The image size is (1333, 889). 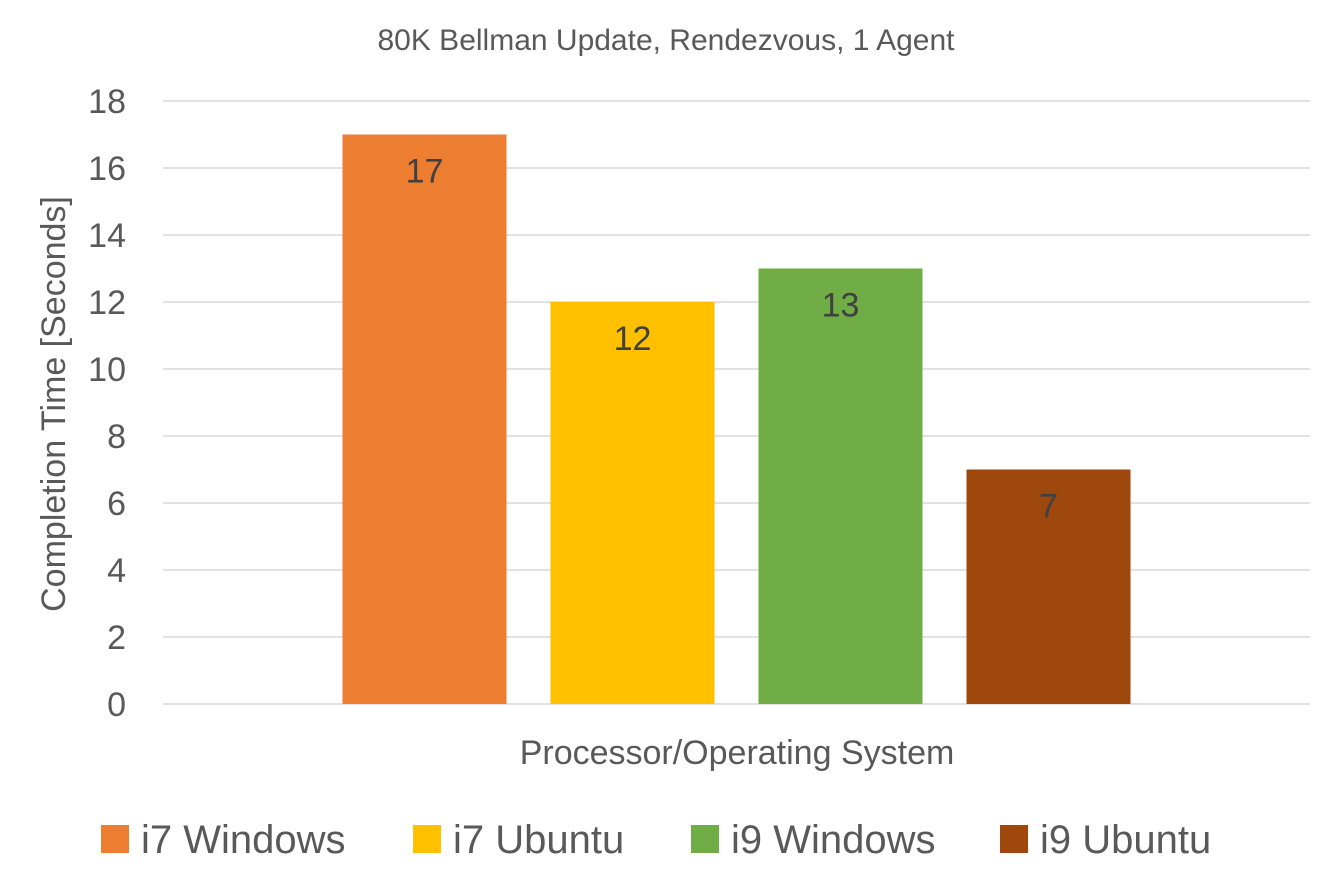 What do you see at coordinates (1048, 507) in the screenshot?
I see `data-label: 7` at bounding box center [1048, 507].